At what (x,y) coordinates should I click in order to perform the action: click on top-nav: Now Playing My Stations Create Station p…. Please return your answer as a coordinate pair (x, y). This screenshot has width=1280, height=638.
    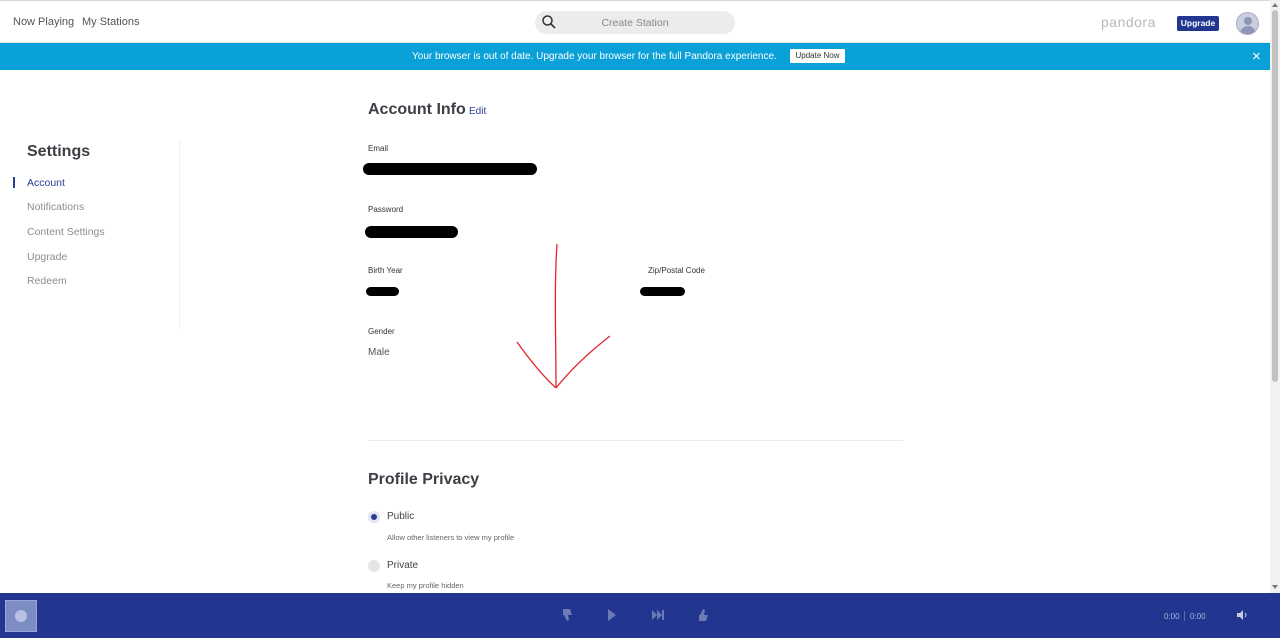
    Looking at the image, I should click on (635, 21).